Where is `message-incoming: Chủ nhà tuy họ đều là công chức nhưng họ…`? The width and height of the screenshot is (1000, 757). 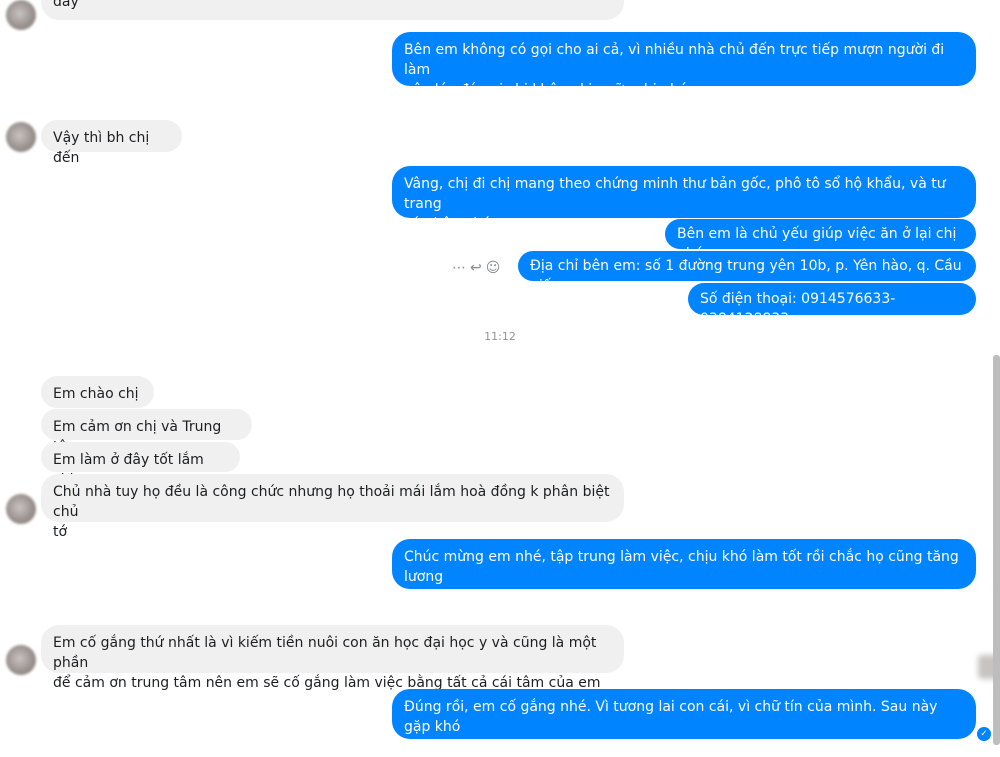 message-incoming: Chủ nhà tuy họ đều là công chức nhưng họ… is located at coordinates (332, 507).